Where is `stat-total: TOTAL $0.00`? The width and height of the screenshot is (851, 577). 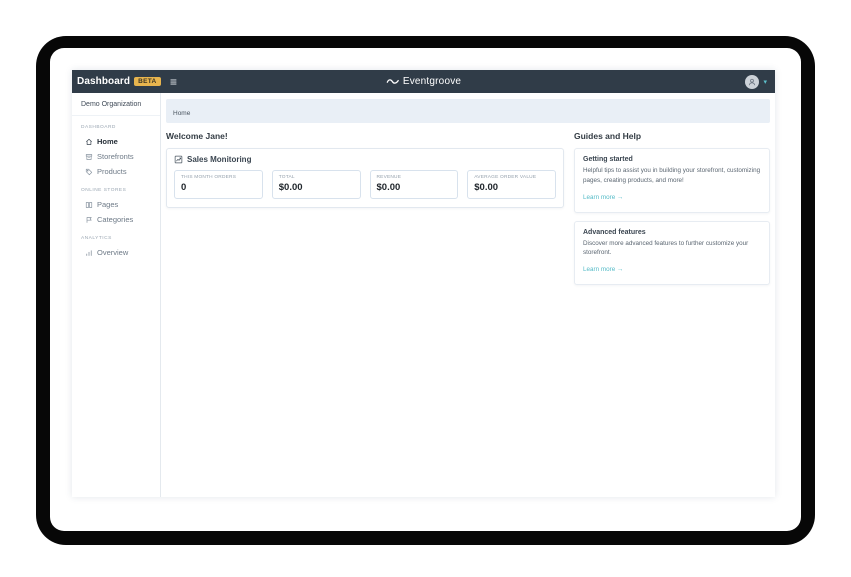 stat-total: TOTAL $0.00 is located at coordinates (316, 184).